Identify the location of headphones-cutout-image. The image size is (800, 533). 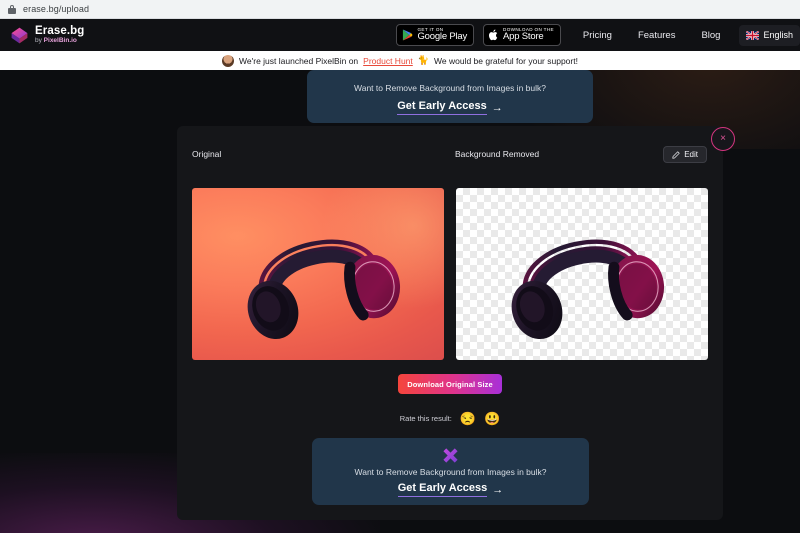
(582, 274).